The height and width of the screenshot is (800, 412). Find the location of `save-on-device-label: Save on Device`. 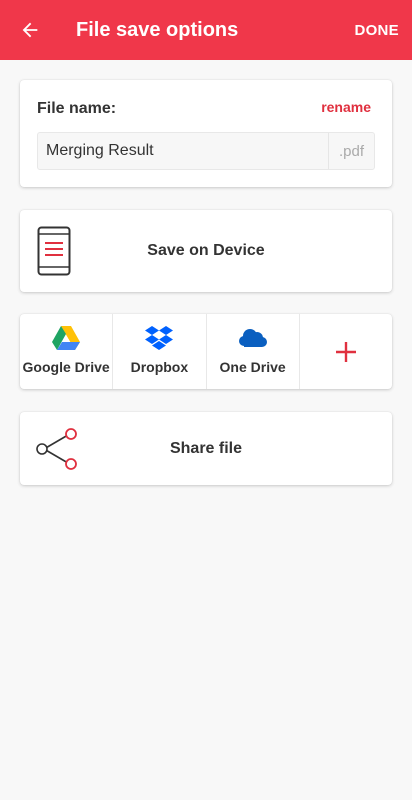

save-on-device-label: Save on Device is located at coordinates (206, 250).